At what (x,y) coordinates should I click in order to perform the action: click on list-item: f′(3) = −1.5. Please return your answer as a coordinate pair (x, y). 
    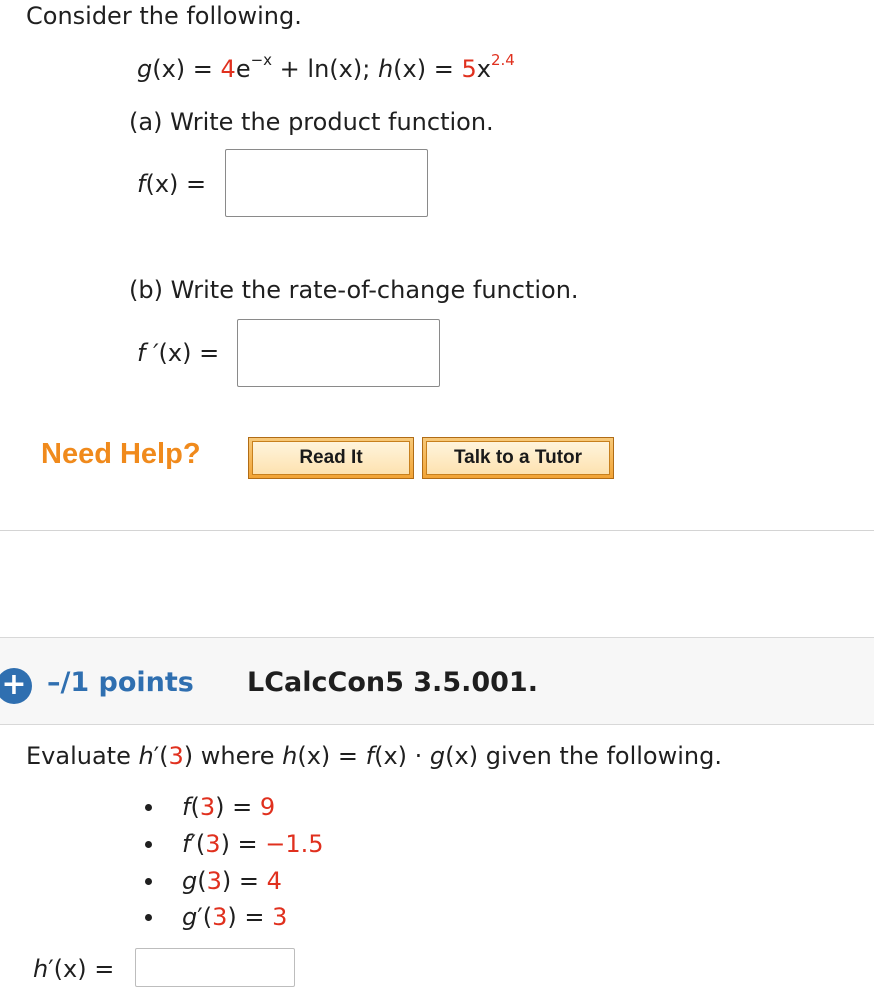
    Looking at the image, I should click on (253, 844).